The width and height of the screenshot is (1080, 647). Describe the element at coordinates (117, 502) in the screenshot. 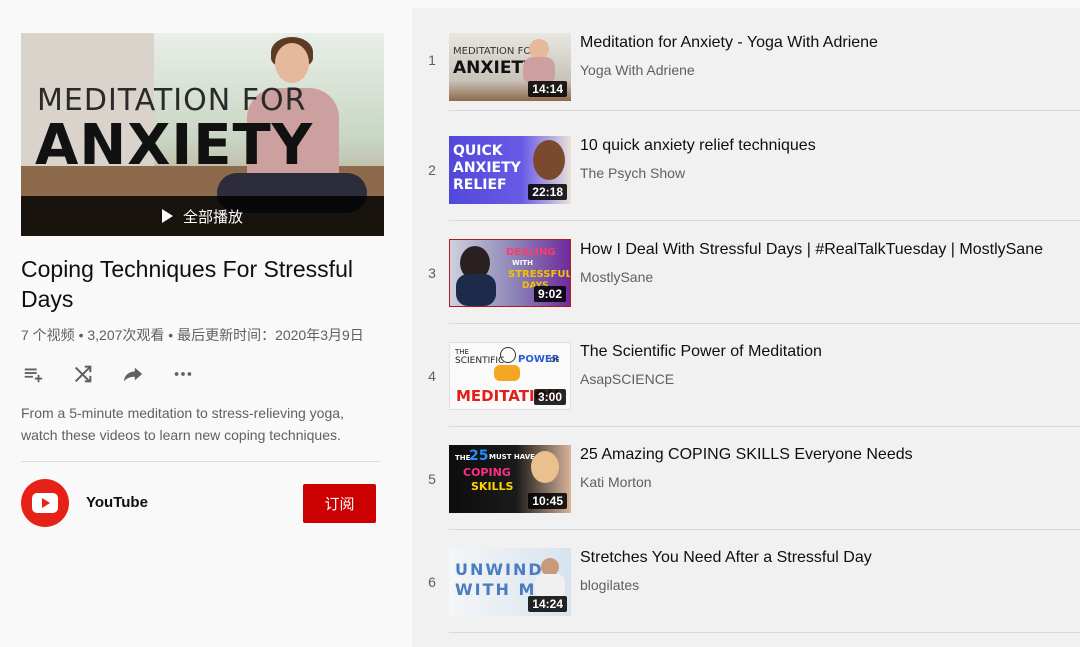

I see `channel-name: YouTube` at that location.